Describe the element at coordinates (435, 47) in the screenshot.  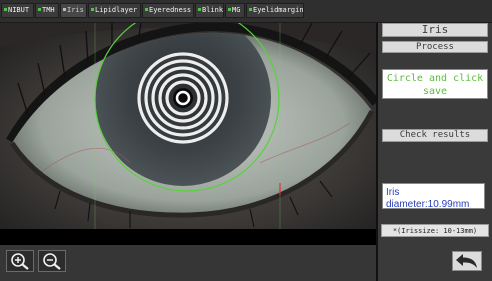
I see `process-header: Process` at that location.